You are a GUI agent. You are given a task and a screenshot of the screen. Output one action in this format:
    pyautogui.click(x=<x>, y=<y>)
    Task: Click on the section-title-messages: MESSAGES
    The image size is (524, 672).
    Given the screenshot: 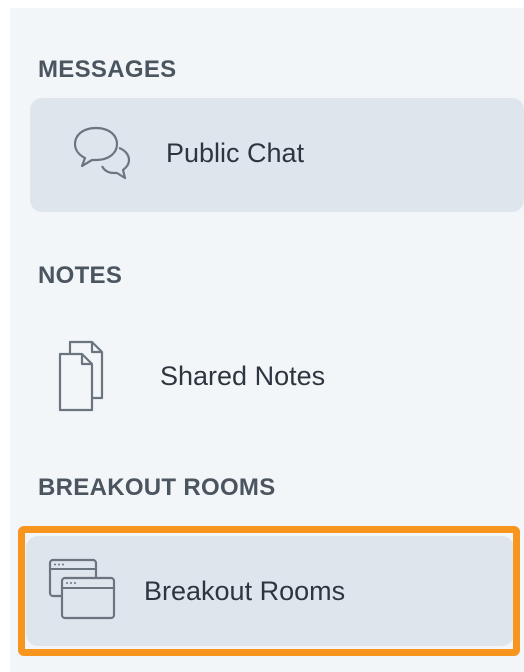 What is the action you would take?
    pyautogui.click(x=107, y=69)
    